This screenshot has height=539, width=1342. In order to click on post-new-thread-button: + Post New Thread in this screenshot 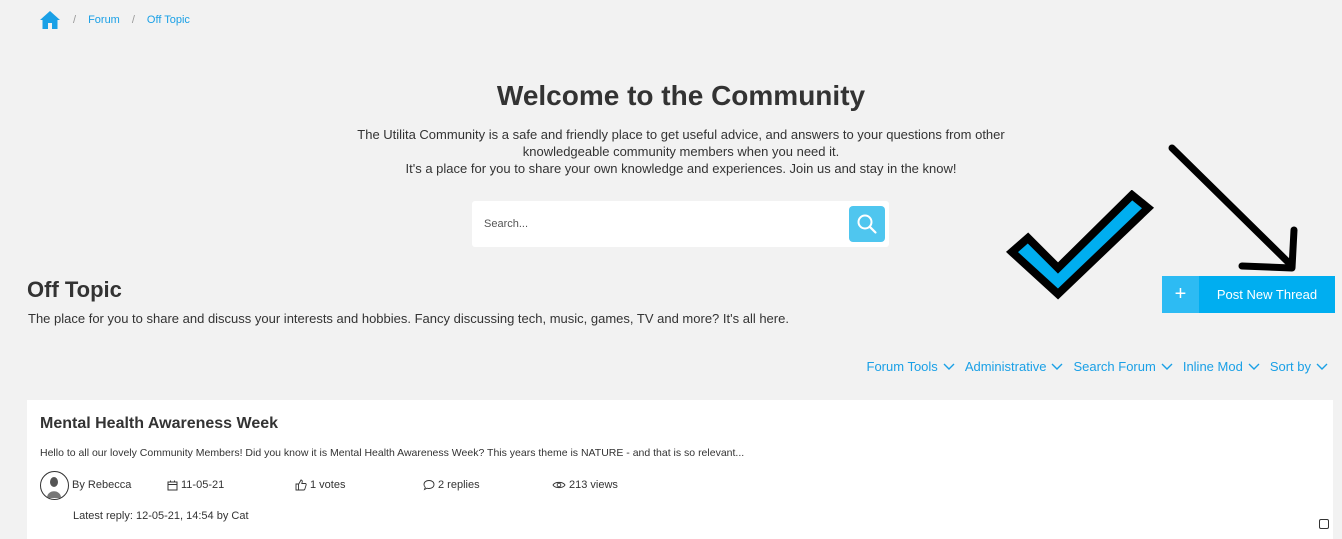, I will do `click(1248, 294)`.